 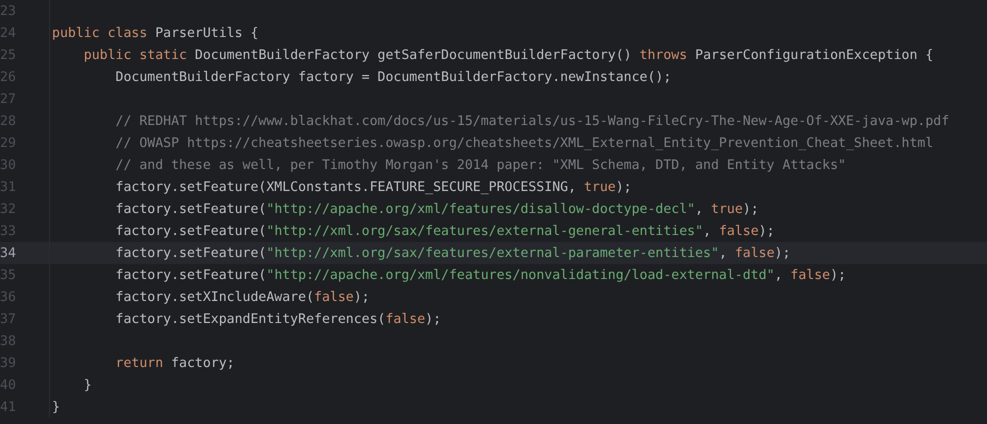 What do you see at coordinates (480, 275) in the screenshot?
I see `code-line: factory.setFeature("http://apache.org/xml/features/nonvalidating/load-external-dtd", false);` at bounding box center [480, 275].